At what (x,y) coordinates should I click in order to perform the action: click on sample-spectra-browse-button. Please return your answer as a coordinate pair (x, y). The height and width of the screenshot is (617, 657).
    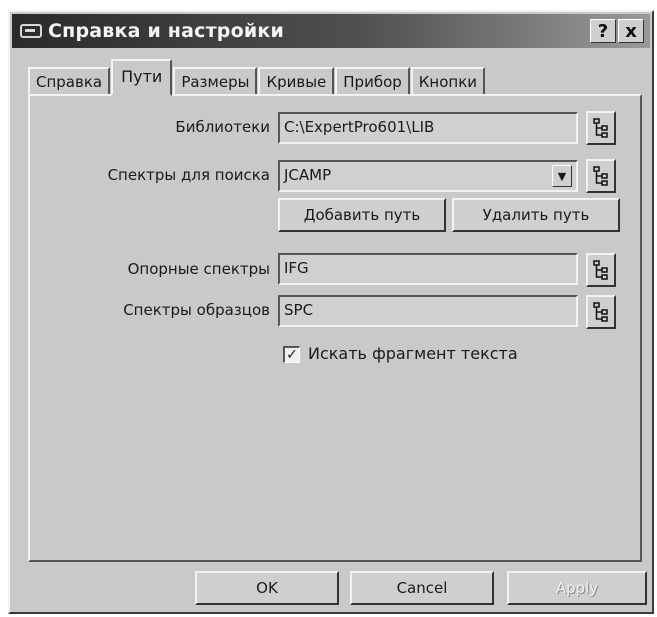
    Looking at the image, I should click on (601, 312).